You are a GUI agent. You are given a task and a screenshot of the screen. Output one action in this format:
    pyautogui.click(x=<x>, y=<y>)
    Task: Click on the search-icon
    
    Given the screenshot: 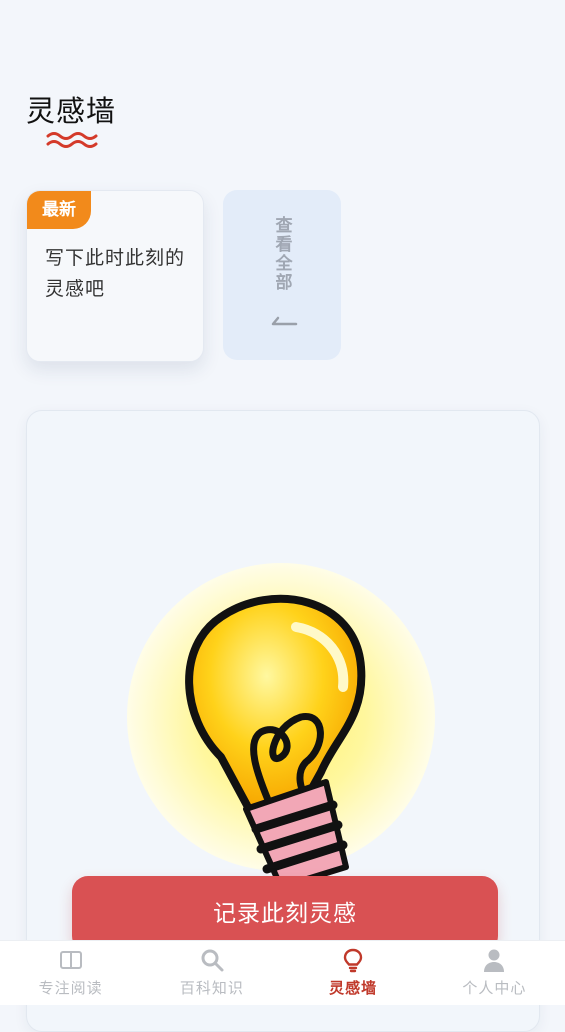 What is the action you would take?
    pyautogui.click(x=212, y=960)
    